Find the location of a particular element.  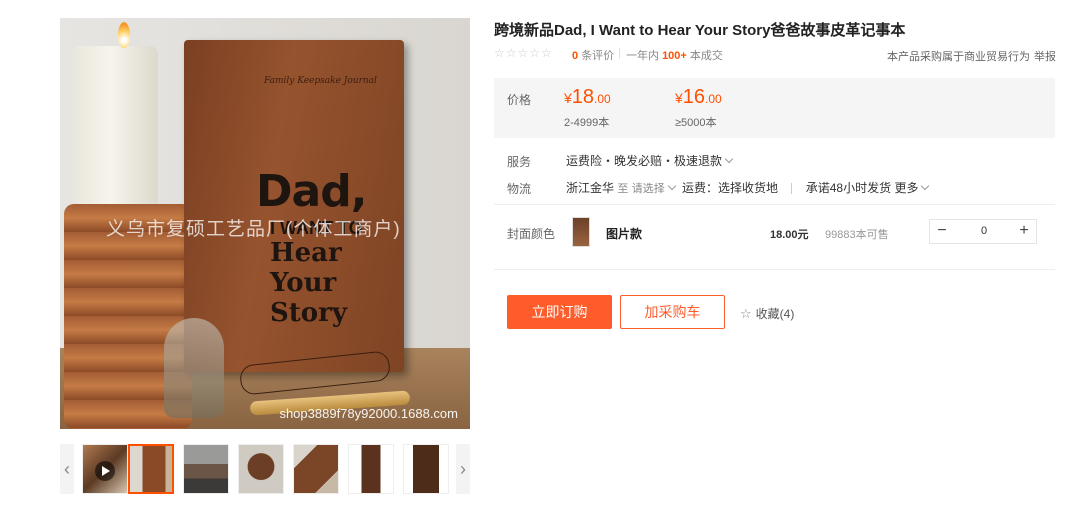

sold-prefix: 一年内 is located at coordinates (642, 56).